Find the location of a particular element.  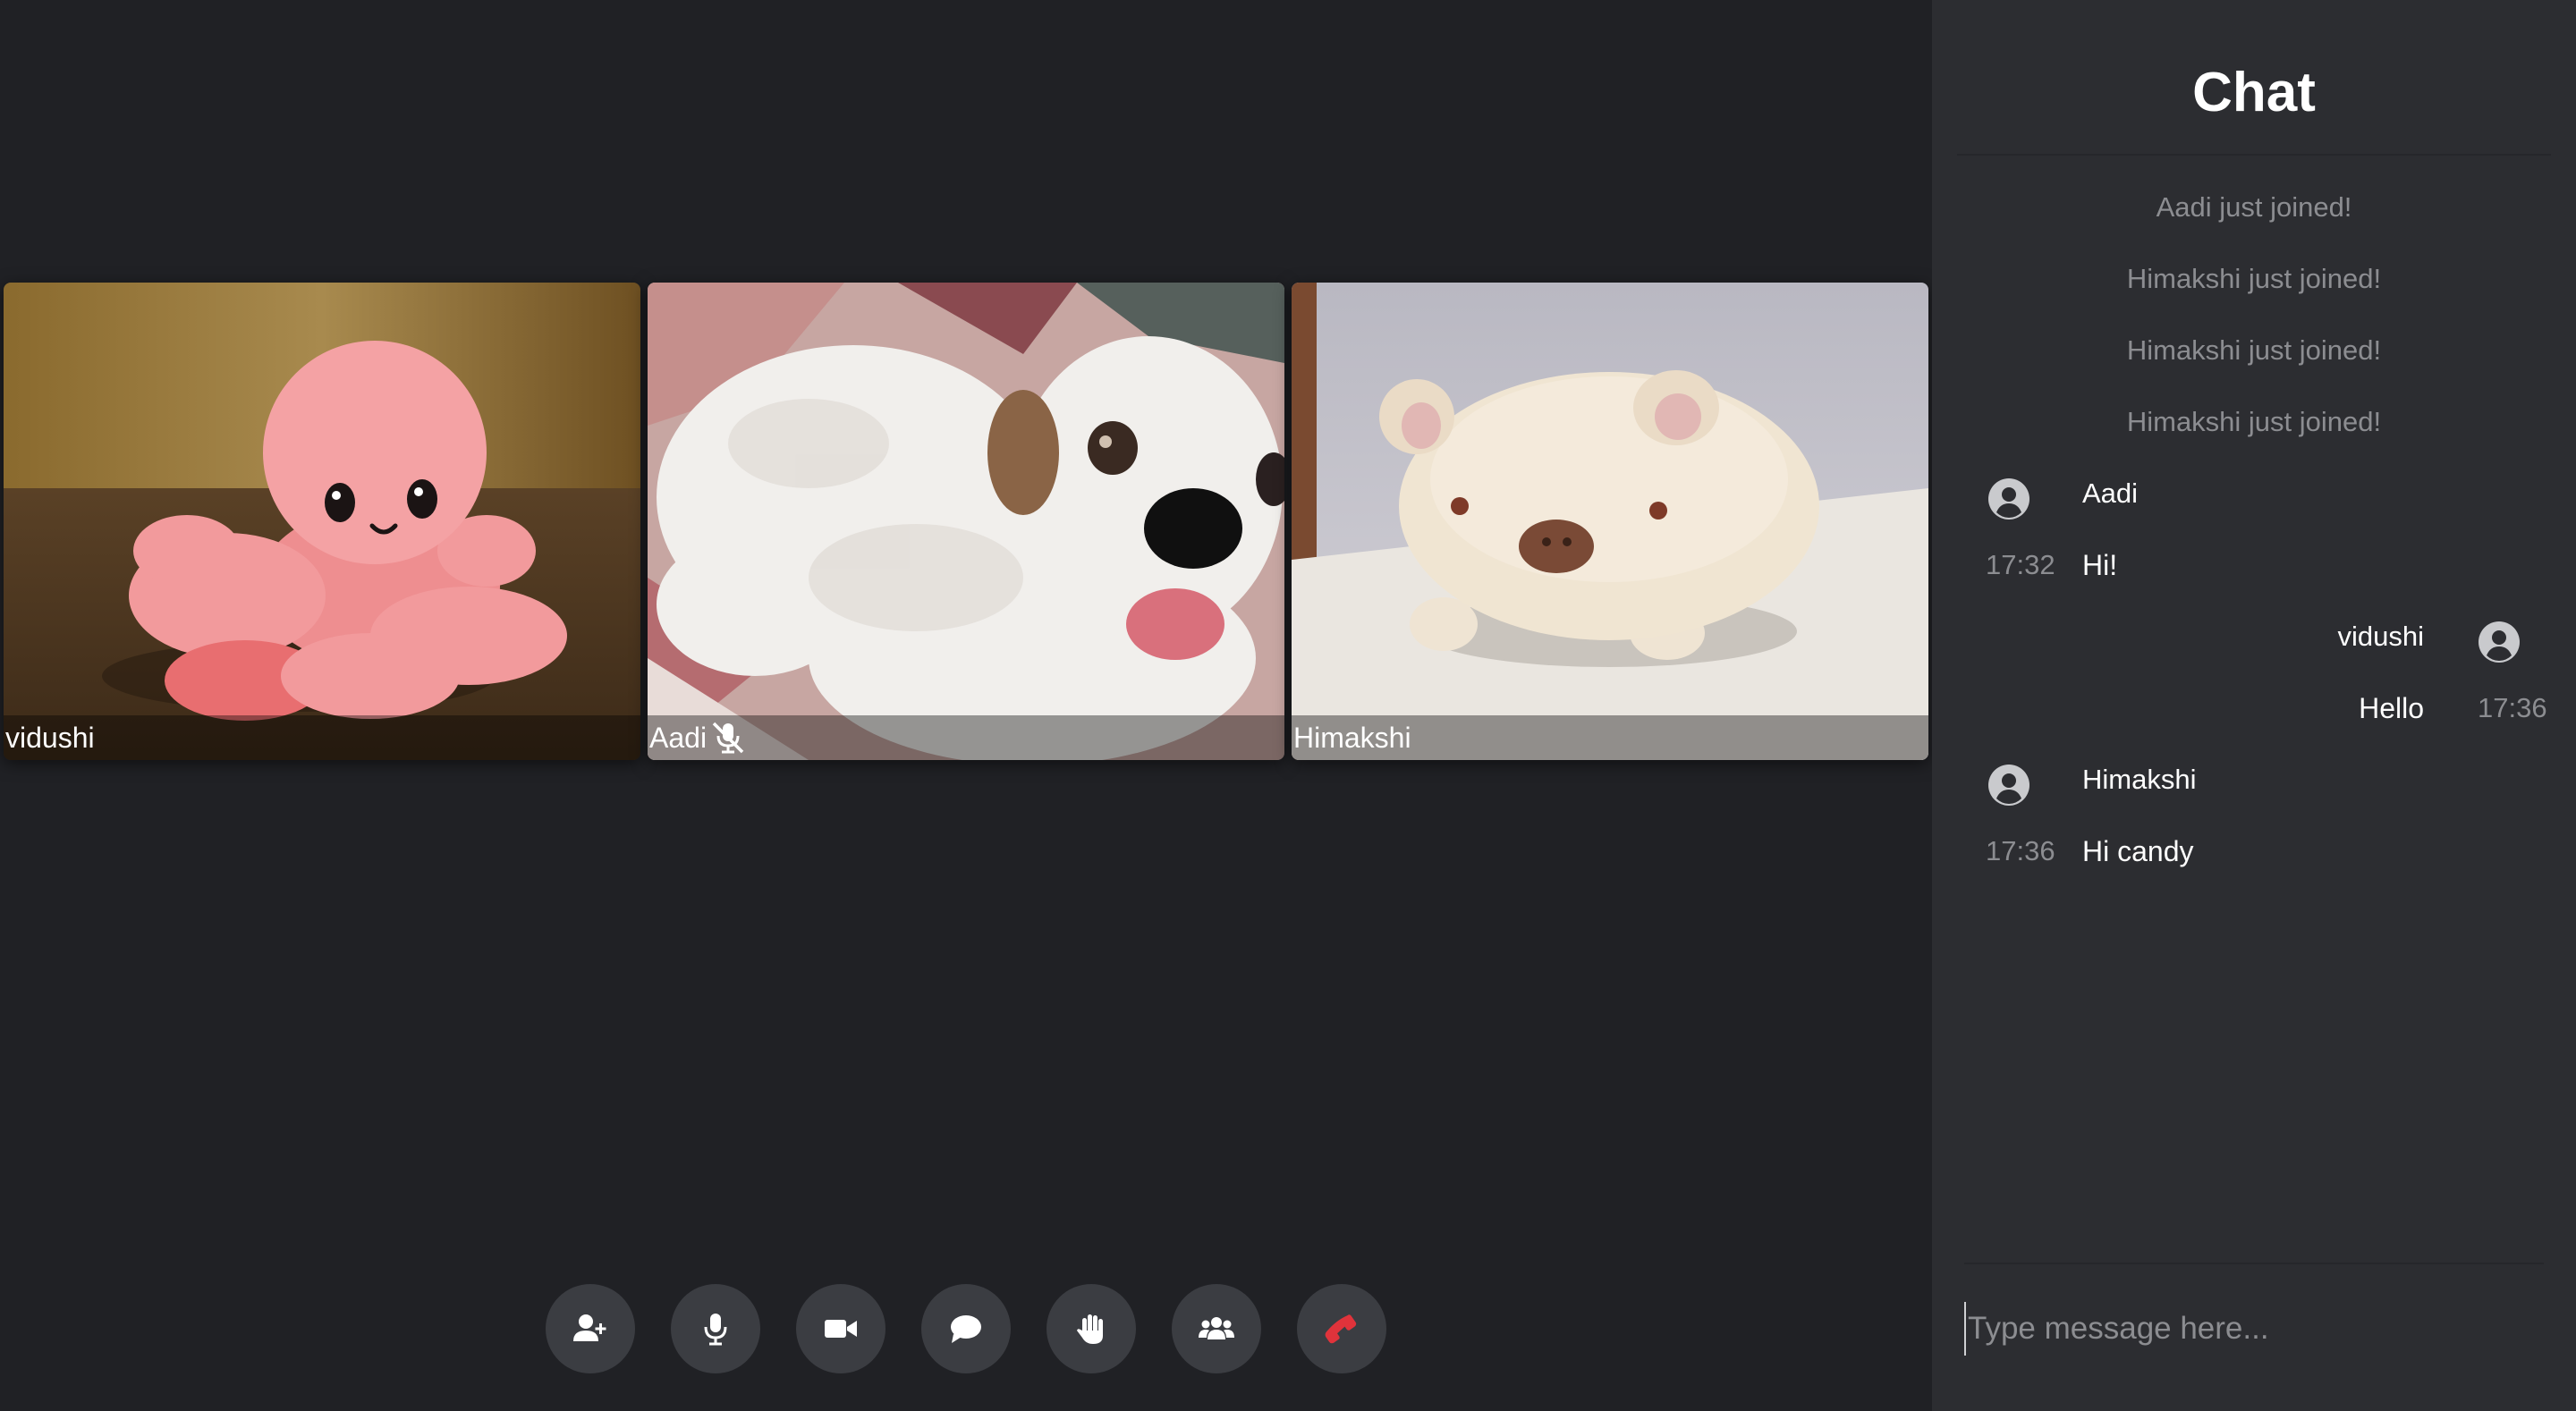

mic-muted-icon is located at coordinates (728, 738).